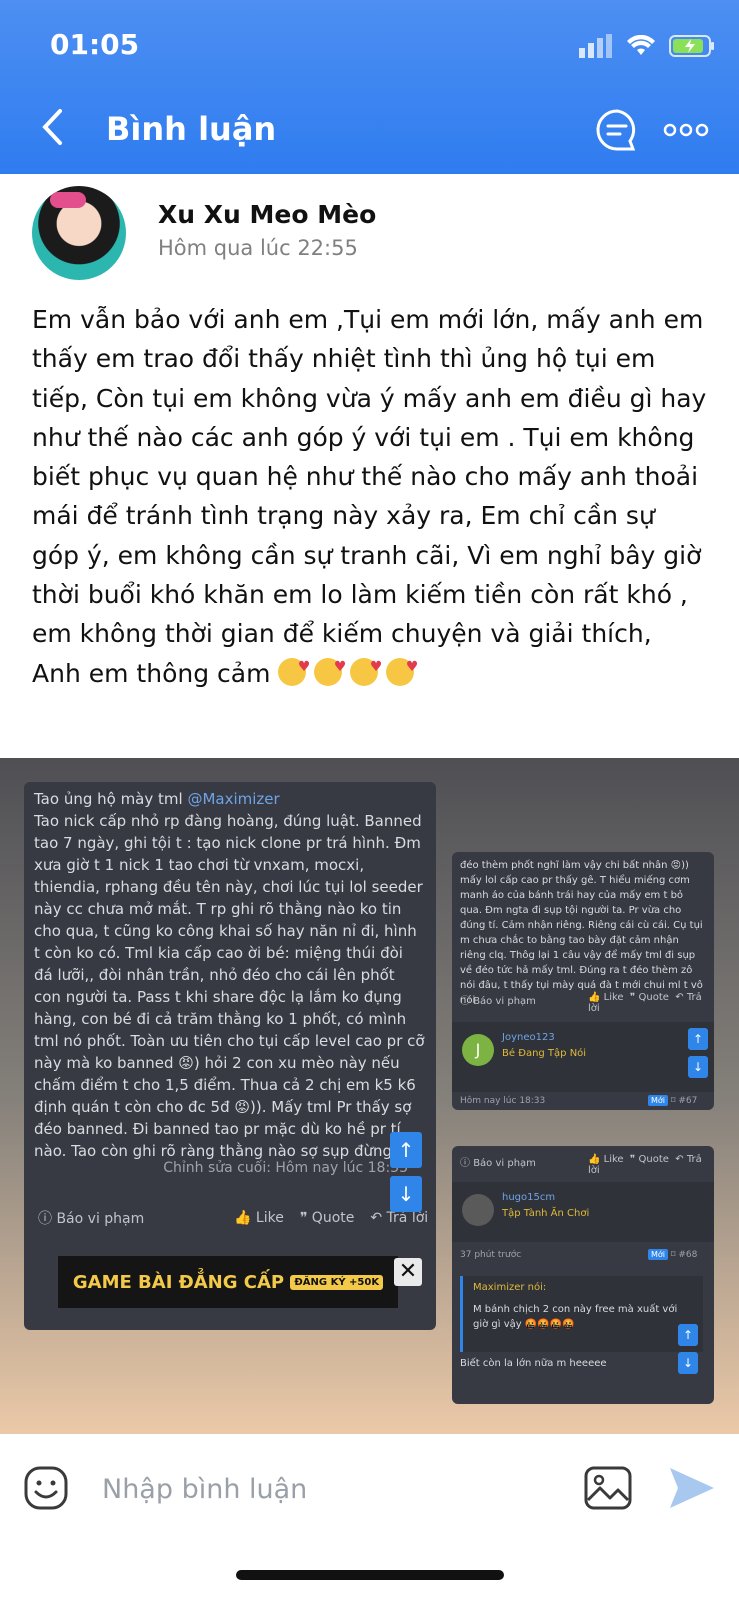 Image resolution: width=739 pixels, height=1600 pixels. I want to click on status-icons, so click(647, 46).